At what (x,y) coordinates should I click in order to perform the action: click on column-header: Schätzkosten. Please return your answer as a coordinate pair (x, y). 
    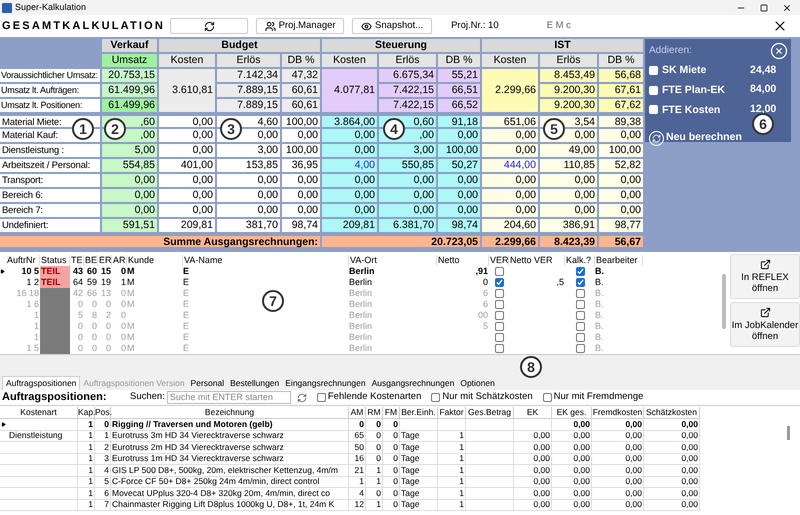
    Looking at the image, I should click on (672, 412).